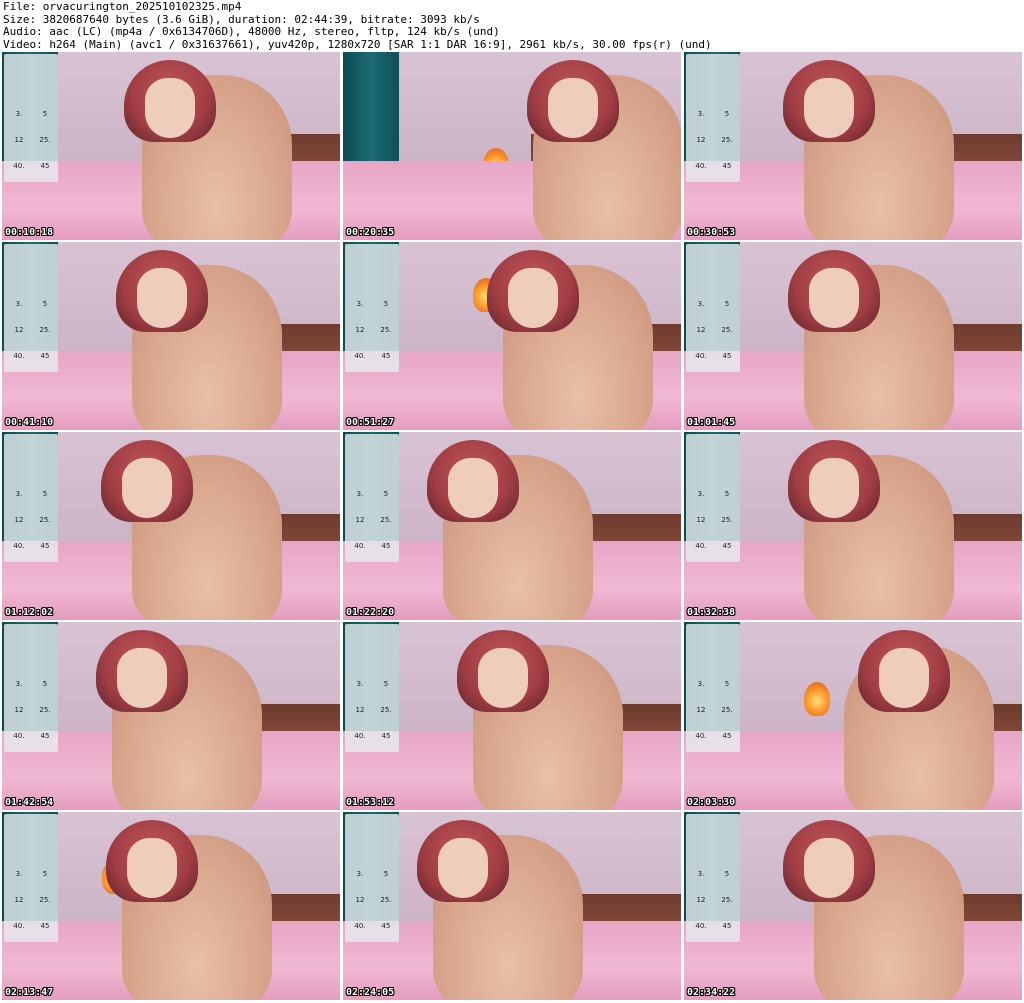 Image resolution: width=1024 pixels, height=1003 pixels. What do you see at coordinates (370, 232) in the screenshot?
I see `timestamp-label: 00:20:35` at bounding box center [370, 232].